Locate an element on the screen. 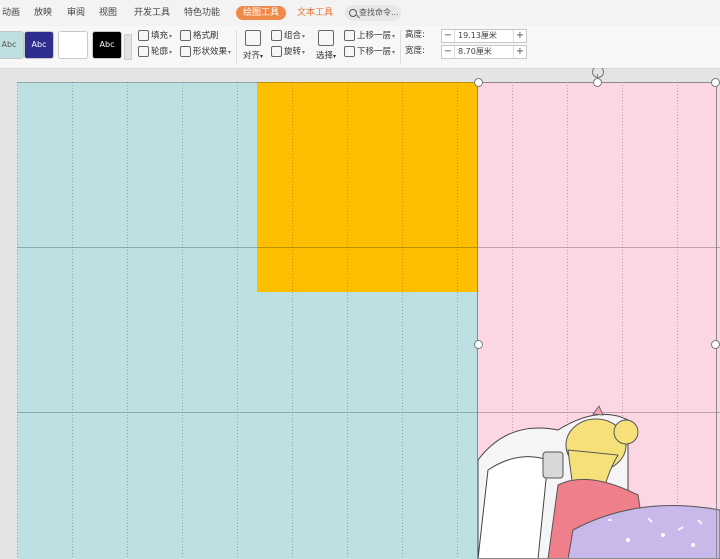 Image resolution: width=720 pixels, height=559 pixels. height-value: 19.13厘米 is located at coordinates (477, 36).